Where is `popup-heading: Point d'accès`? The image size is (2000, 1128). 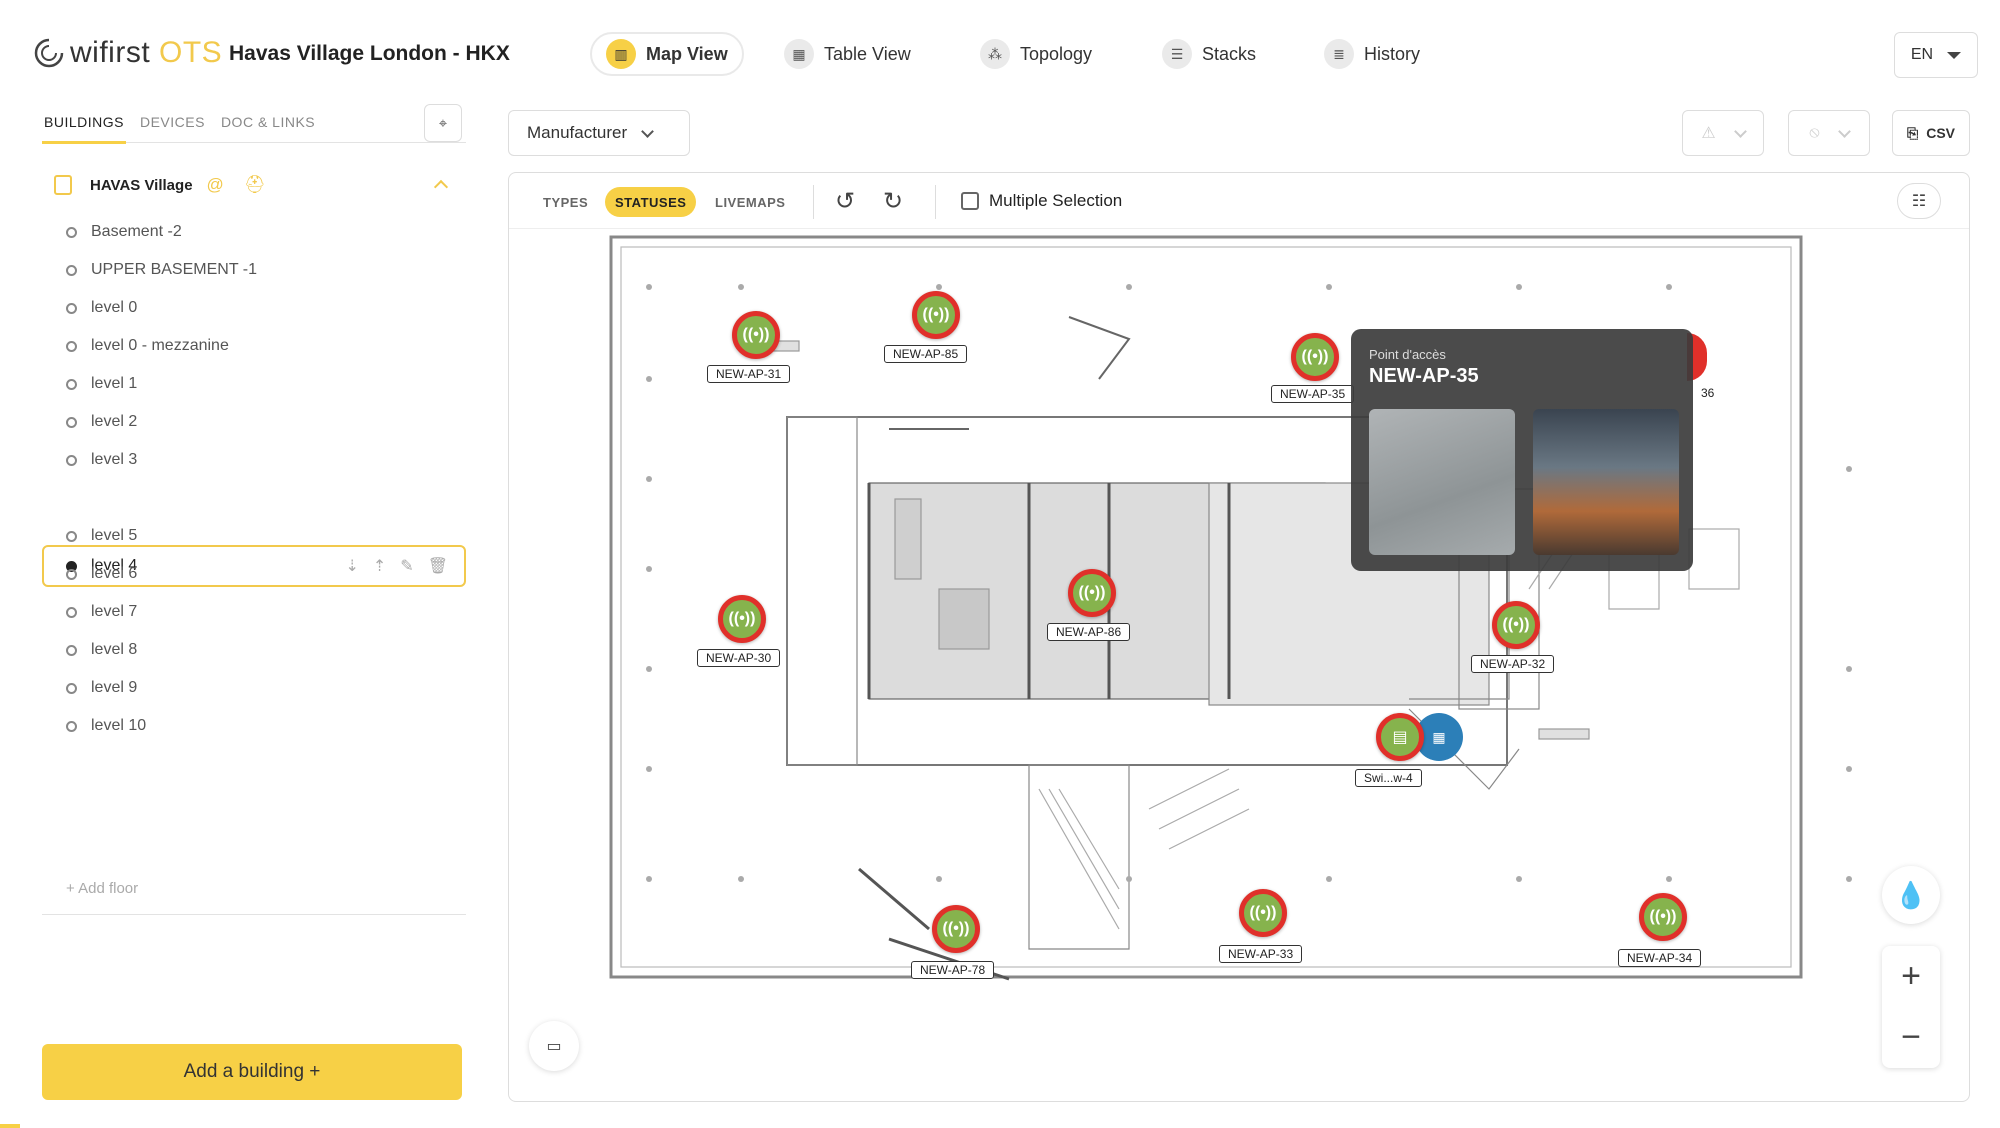 popup-heading: Point d'accès is located at coordinates (1407, 354).